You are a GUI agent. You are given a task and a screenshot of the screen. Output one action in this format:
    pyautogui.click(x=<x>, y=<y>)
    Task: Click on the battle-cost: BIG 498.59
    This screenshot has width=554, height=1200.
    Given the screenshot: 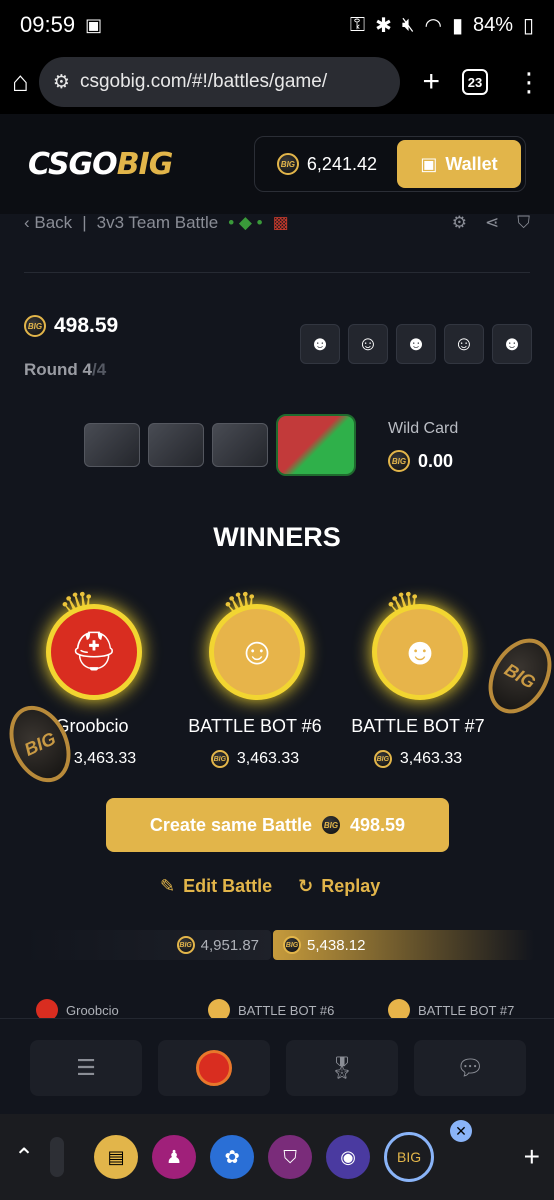 What is the action you would take?
    pyautogui.click(x=71, y=326)
    